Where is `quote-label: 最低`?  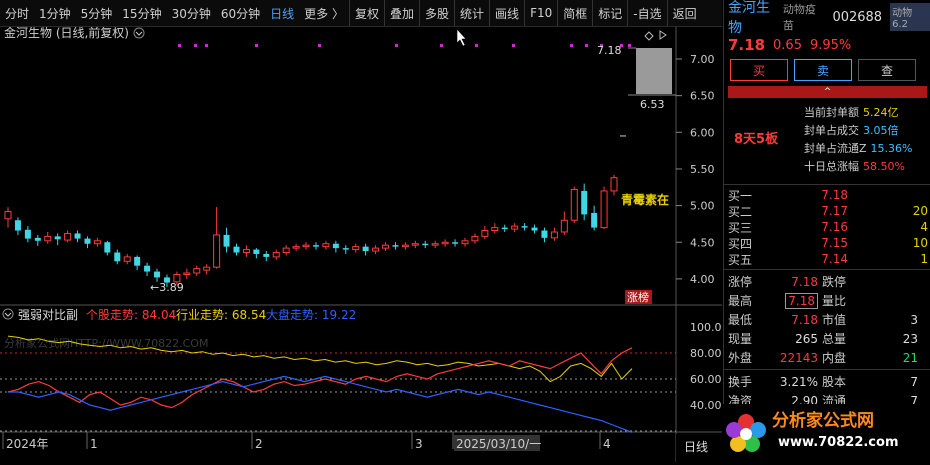
quote-label: 最低 is located at coordinates (740, 320).